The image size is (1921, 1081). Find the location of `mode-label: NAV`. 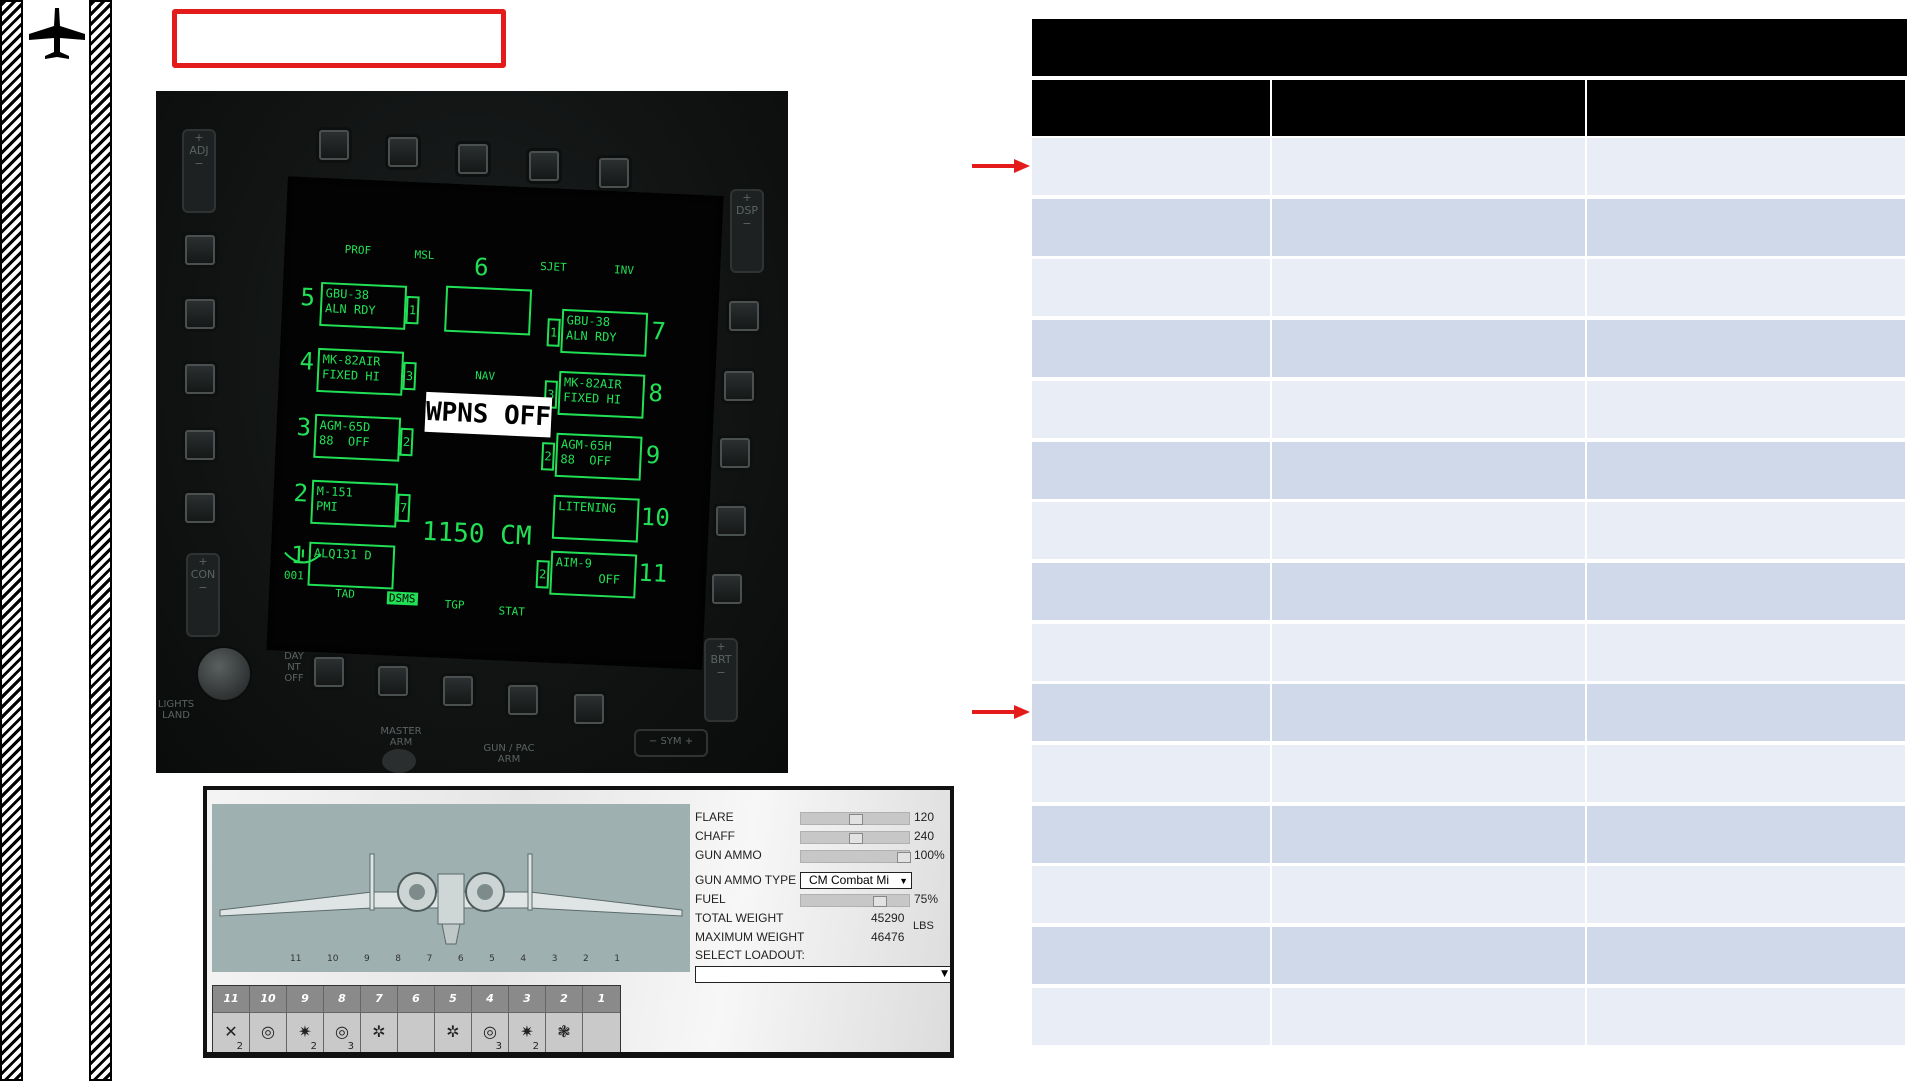

mode-label: NAV is located at coordinates (485, 376).